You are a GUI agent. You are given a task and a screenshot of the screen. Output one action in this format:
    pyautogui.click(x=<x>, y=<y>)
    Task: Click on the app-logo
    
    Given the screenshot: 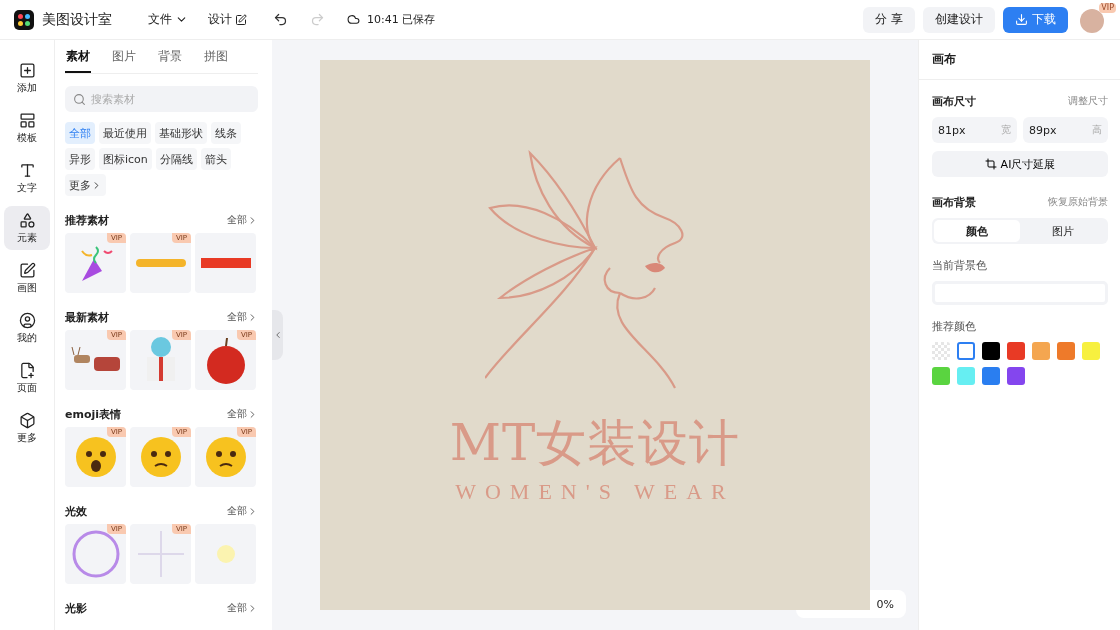 What is the action you would take?
    pyautogui.click(x=24, y=19)
    